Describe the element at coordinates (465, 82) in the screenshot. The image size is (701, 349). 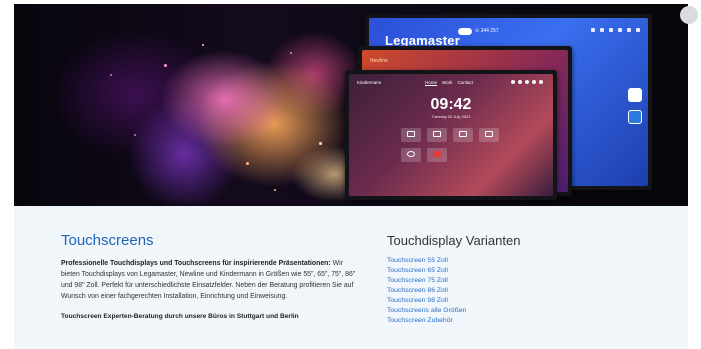
I see `screen-nav-contact: Contact` at that location.